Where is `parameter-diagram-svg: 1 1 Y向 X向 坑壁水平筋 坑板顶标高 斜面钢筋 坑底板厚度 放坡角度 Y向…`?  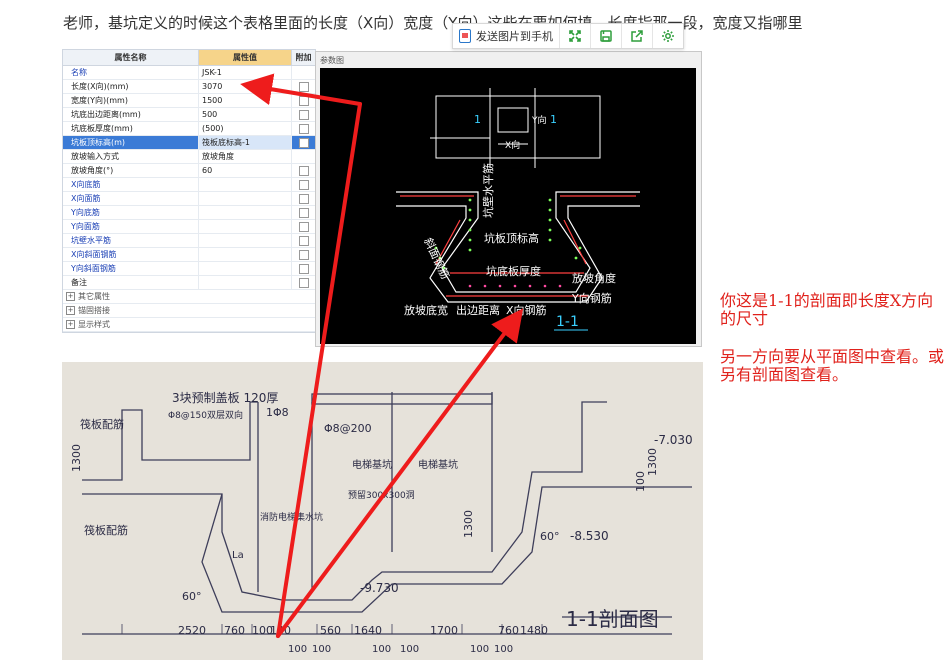
parameter-diagram-svg: 1 1 Y向 X向 坑壁水平筋 坑板顶标高 斜面钢筋 坑底板厚度 放坡角度 Y向… is located at coordinates (518, 209).